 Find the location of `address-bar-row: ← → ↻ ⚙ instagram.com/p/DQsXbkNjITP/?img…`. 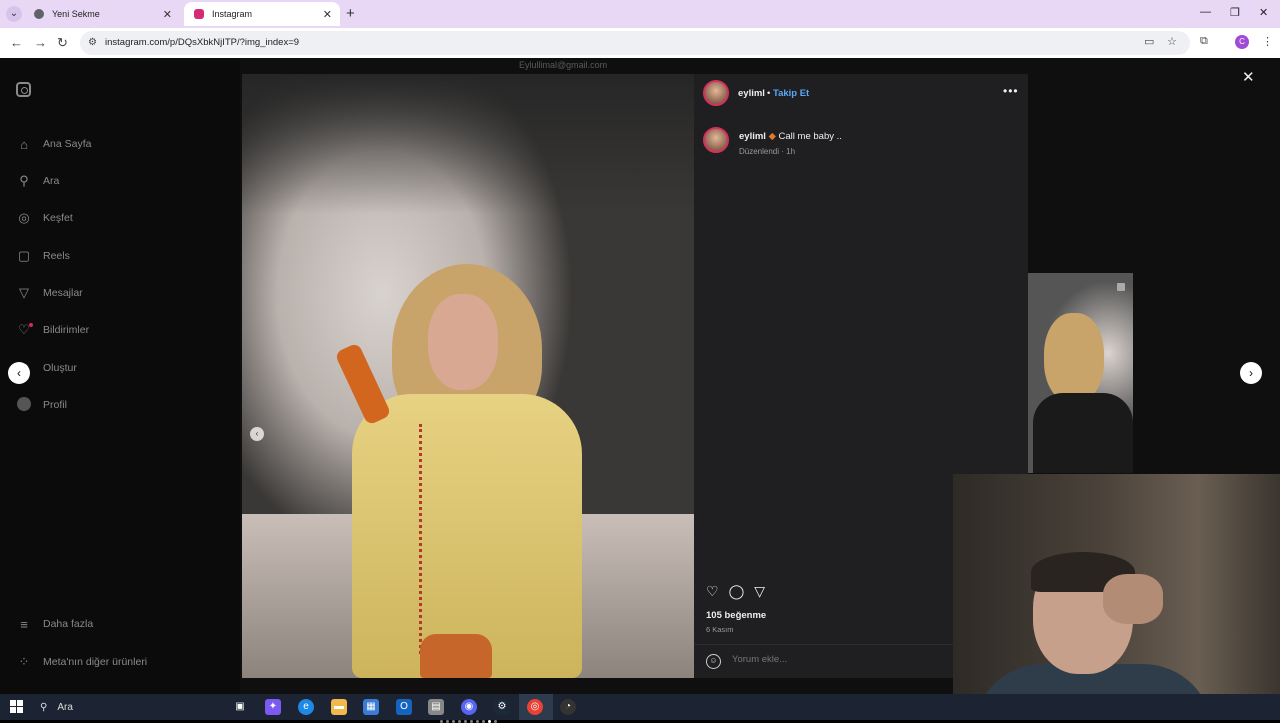

address-bar-row: ← → ↻ ⚙ instagram.com/p/DQsXbkNjITP/?img… is located at coordinates (640, 43).